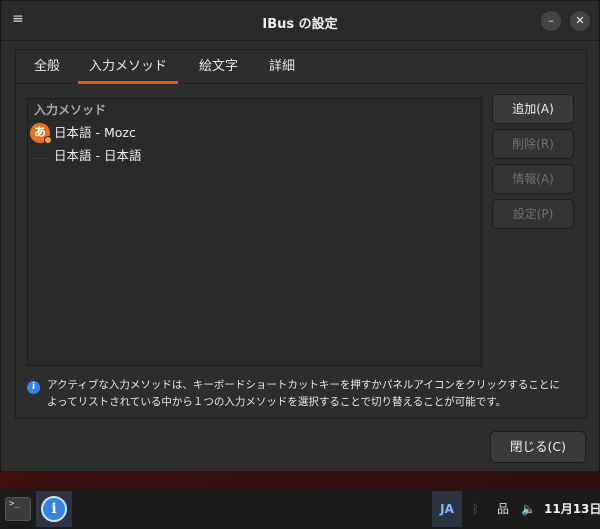 The height and width of the screenshot is (529, 600). I want to click on info-app-icon: i, so click(54, 509).